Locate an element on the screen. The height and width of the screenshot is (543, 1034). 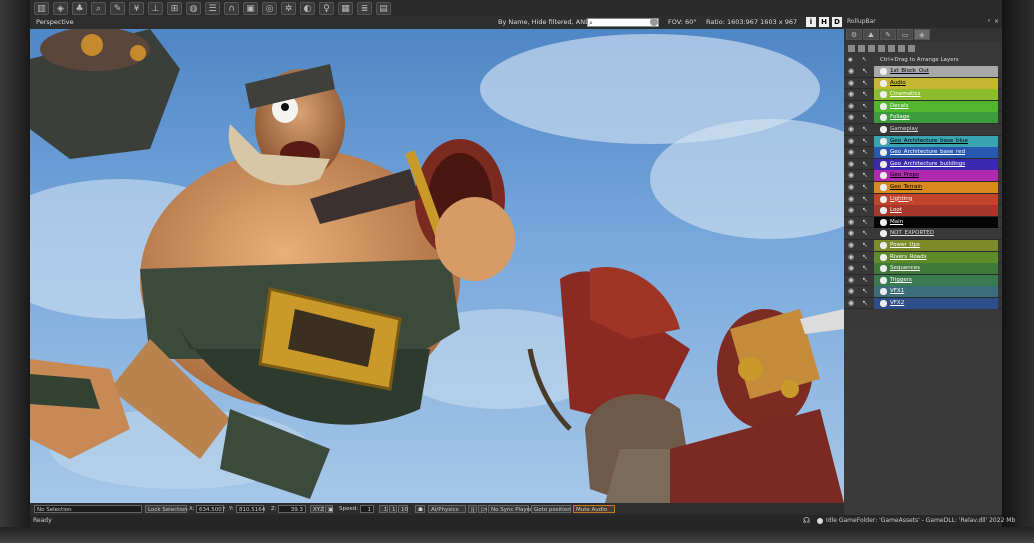
layer-row: ◉ ↖ Geo_Architecture_base_blue is located at coordinates (923, 141).